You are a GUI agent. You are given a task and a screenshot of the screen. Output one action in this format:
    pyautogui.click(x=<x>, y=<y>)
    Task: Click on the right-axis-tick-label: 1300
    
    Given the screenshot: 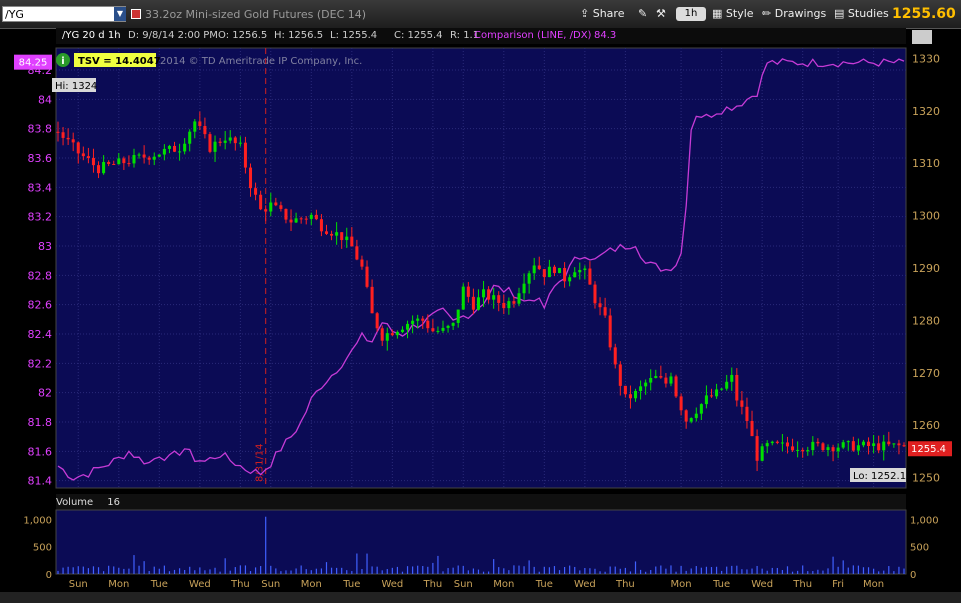 What is the action you would take?
    pyautogui.click(x=926, y=216)
    